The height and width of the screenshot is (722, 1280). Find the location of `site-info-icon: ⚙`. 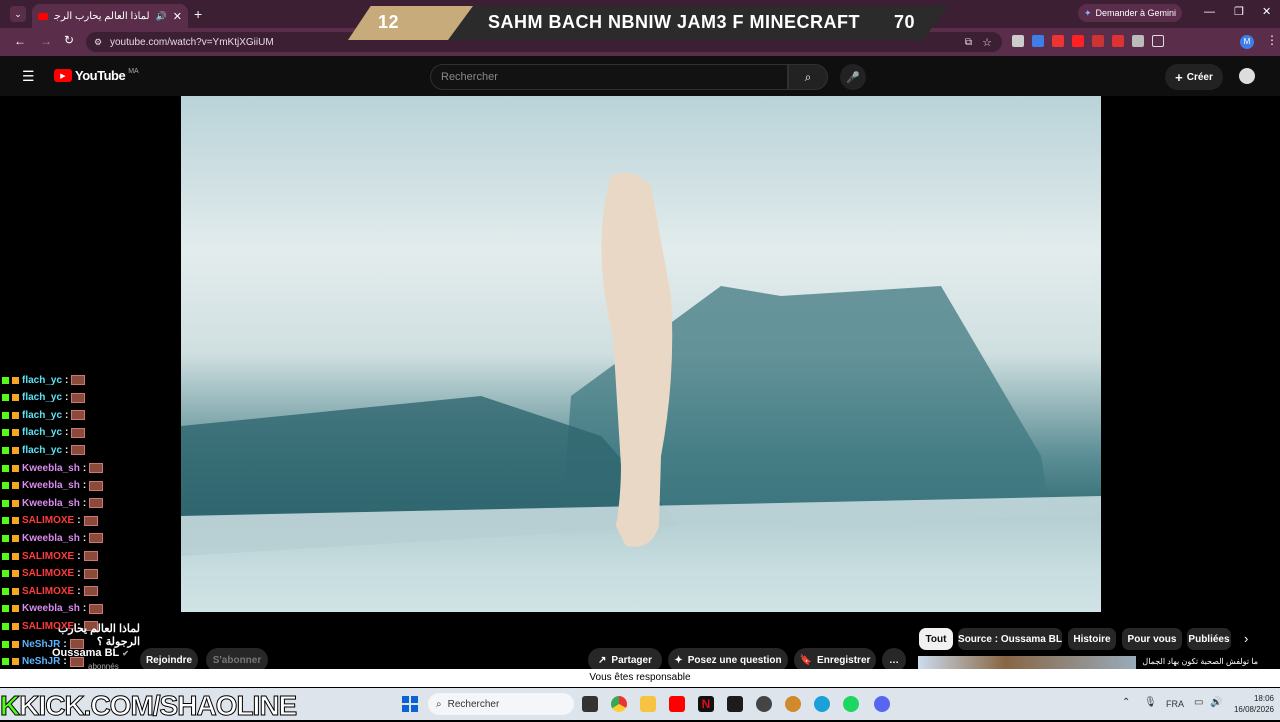

site-info-icon: ⚙ is located at coordinates (98, 42).